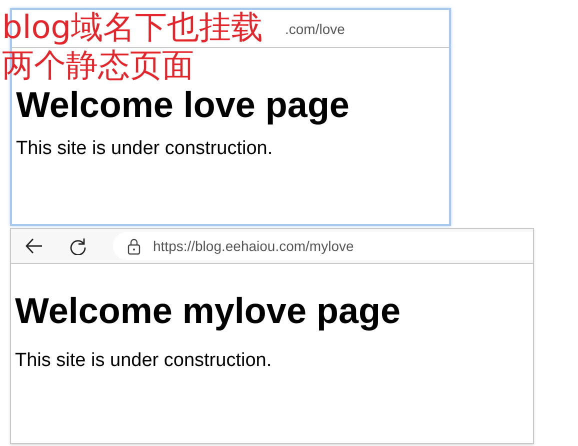 This screenshot has width=578, height=446. I want to click on lock-icon, so click(134, 246).